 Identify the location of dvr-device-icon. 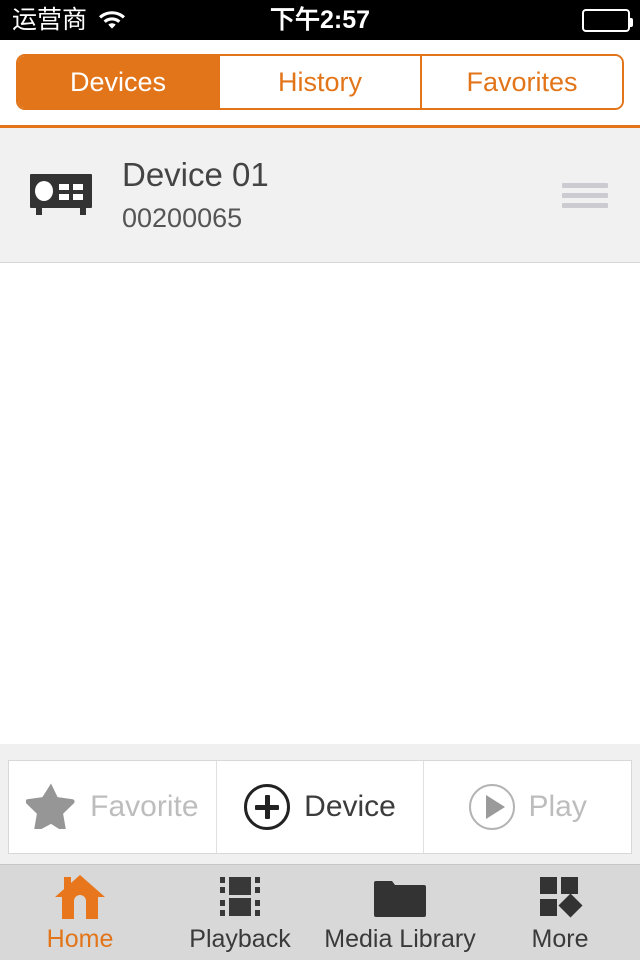
(67, 195).